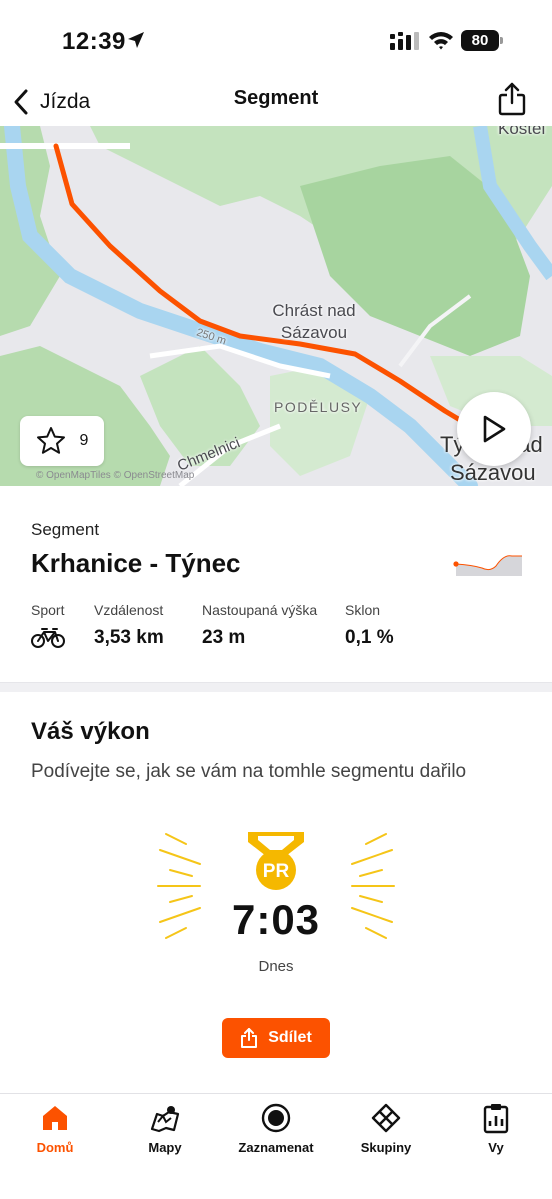  I want to click on stat-elevation-gain: Nastoupaná výška 23 m, so click(259, 625).